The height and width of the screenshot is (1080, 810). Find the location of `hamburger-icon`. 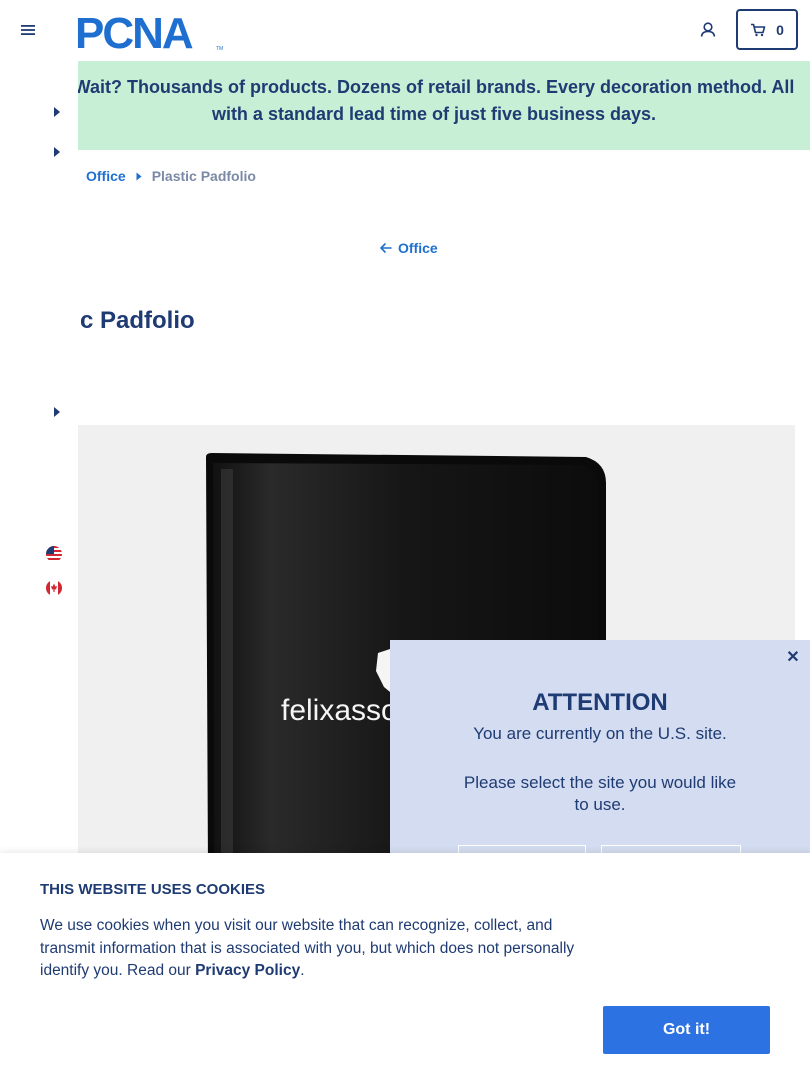

hamburger-icon is located at coordinates (28, 30).